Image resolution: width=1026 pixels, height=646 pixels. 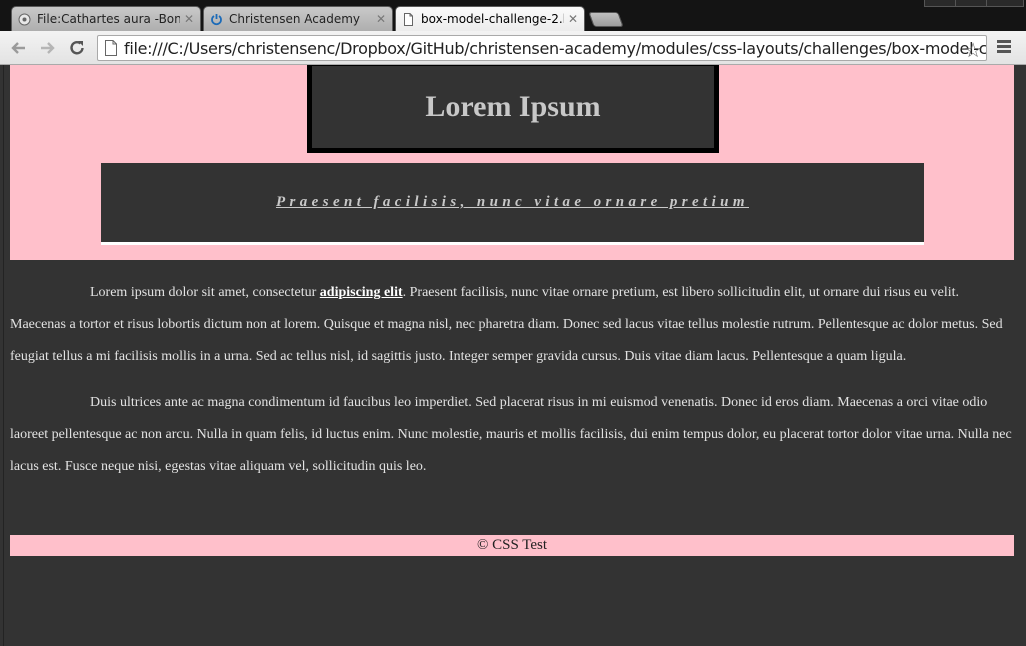 I want to click on reload-icon, so click(x=77, y=48).